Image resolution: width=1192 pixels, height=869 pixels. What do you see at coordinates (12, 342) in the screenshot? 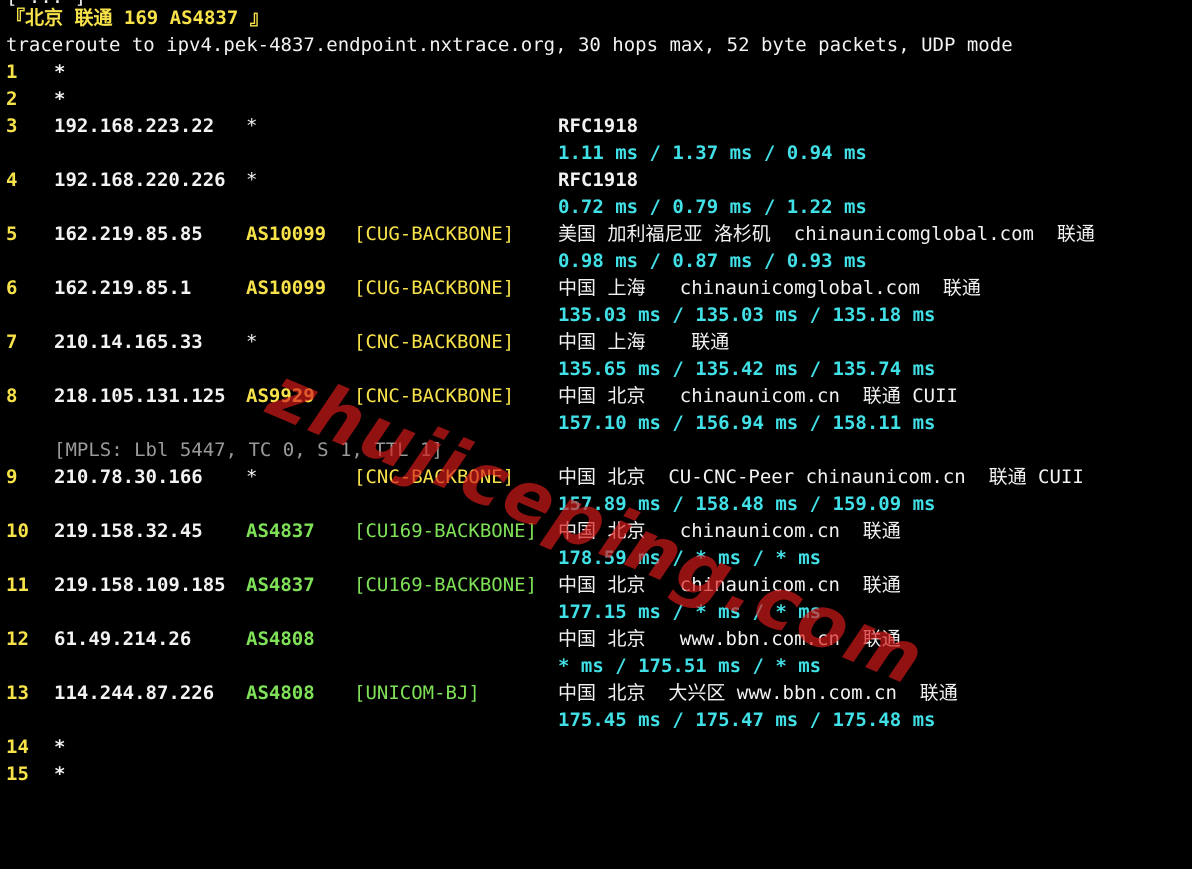
I see `hop-number: 7` at bounding box center [12, 342].